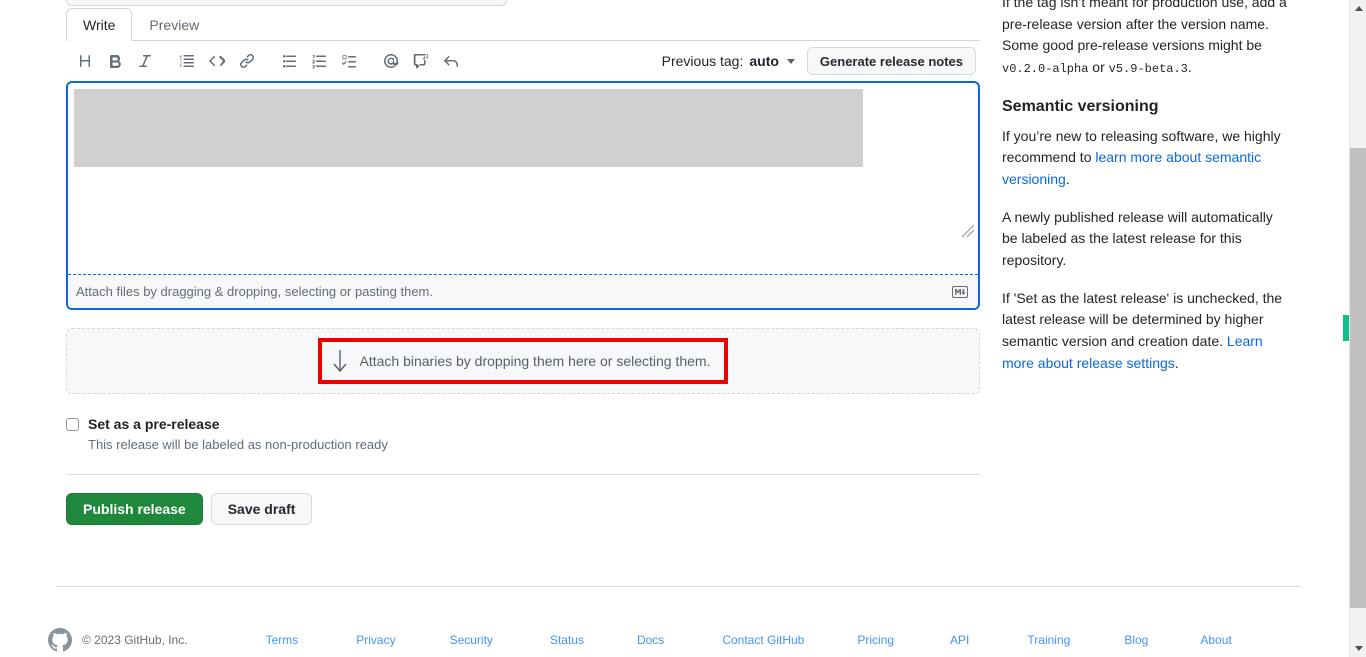  Describe the element at coordinates (523, 20) in the screenshot. I see `editor-tabs: Write Preview` at that location.